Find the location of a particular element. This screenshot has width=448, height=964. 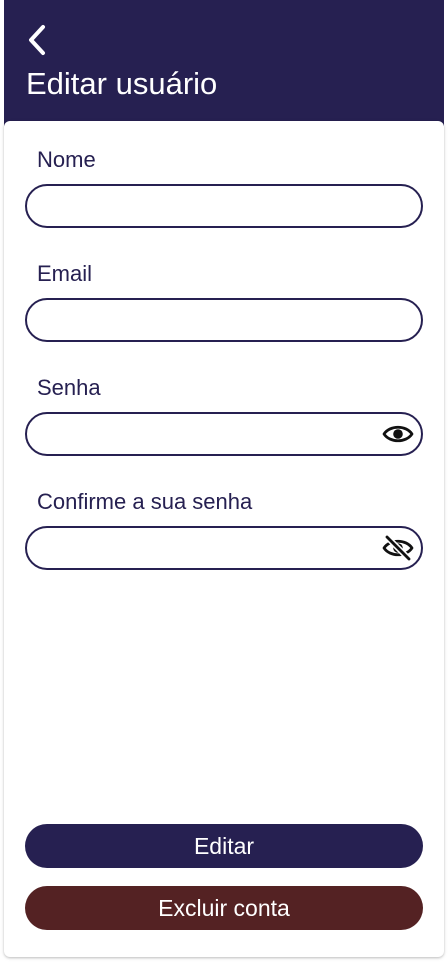

edit-button: Editar is located at coordinates (224, 846).